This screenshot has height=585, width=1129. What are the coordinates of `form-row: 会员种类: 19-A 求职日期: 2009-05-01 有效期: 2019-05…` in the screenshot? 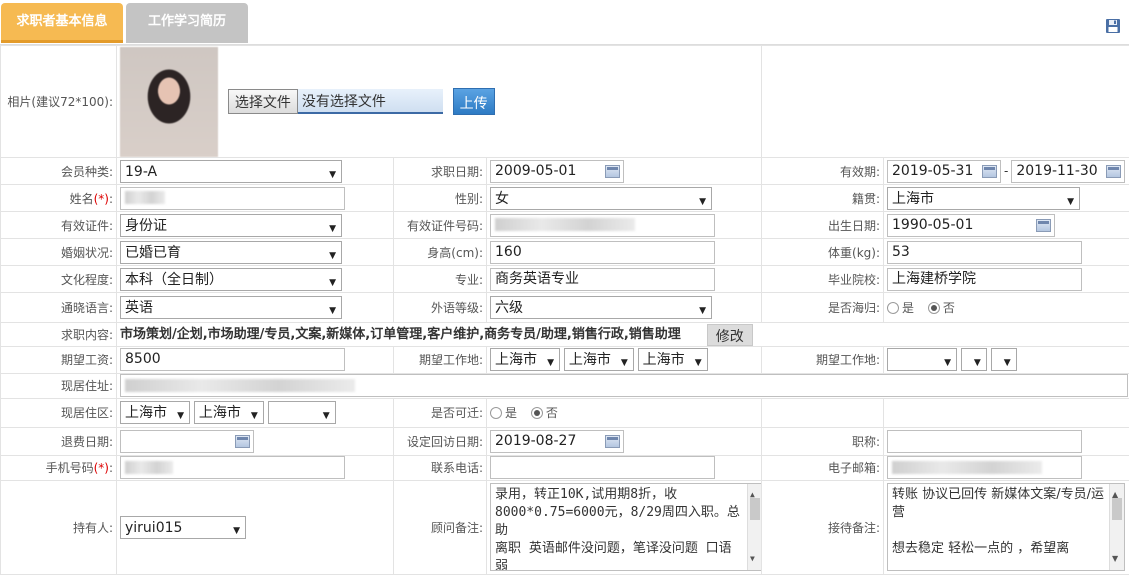 It's located at (564, 171).